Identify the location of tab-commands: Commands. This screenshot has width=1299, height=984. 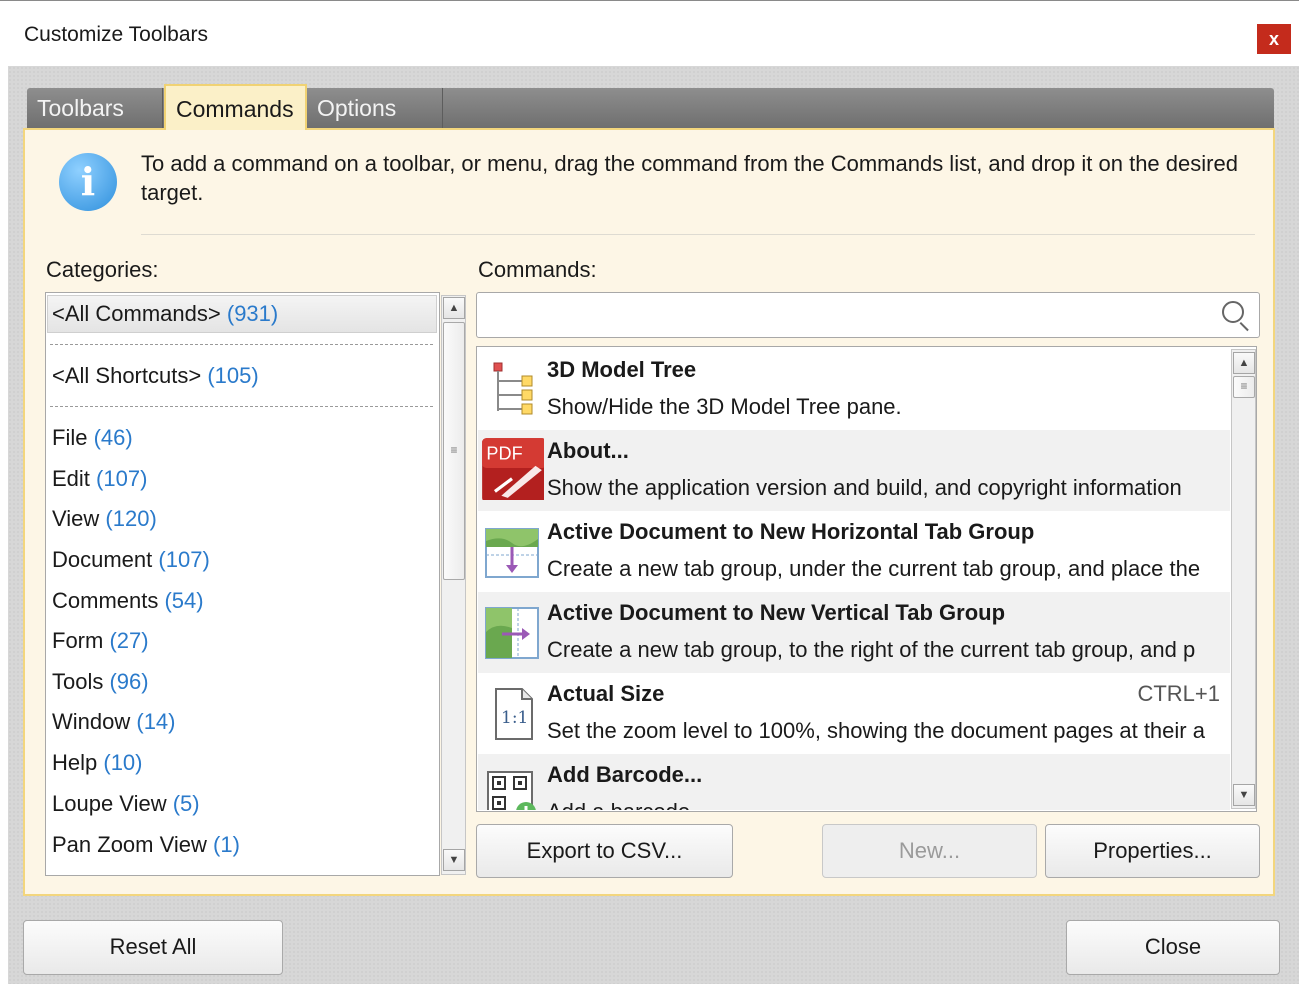
(235, 107).